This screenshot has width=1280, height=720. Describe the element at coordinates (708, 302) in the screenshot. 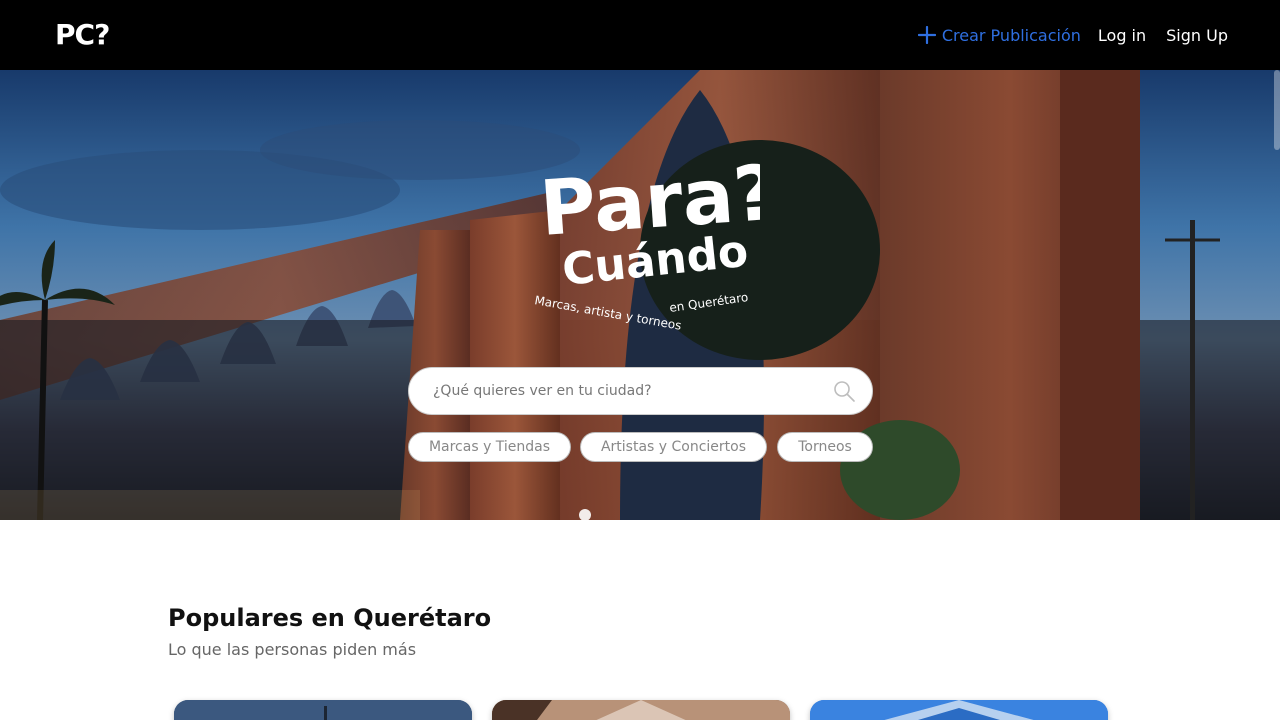

I see `svg-text: en Querétaro` at that location.